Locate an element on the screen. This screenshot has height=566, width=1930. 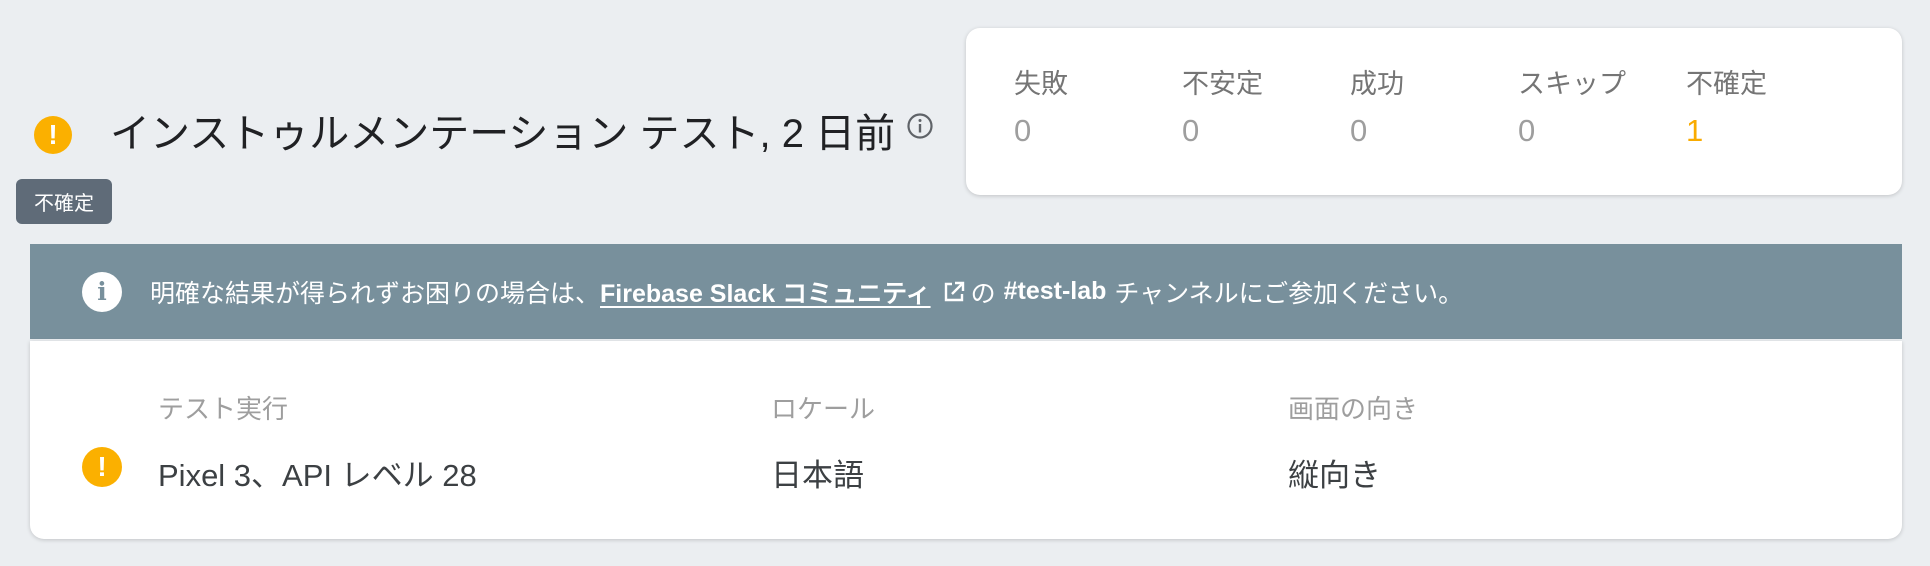
stat-passed: 成功 0 is located at coordinates (1377, 105).